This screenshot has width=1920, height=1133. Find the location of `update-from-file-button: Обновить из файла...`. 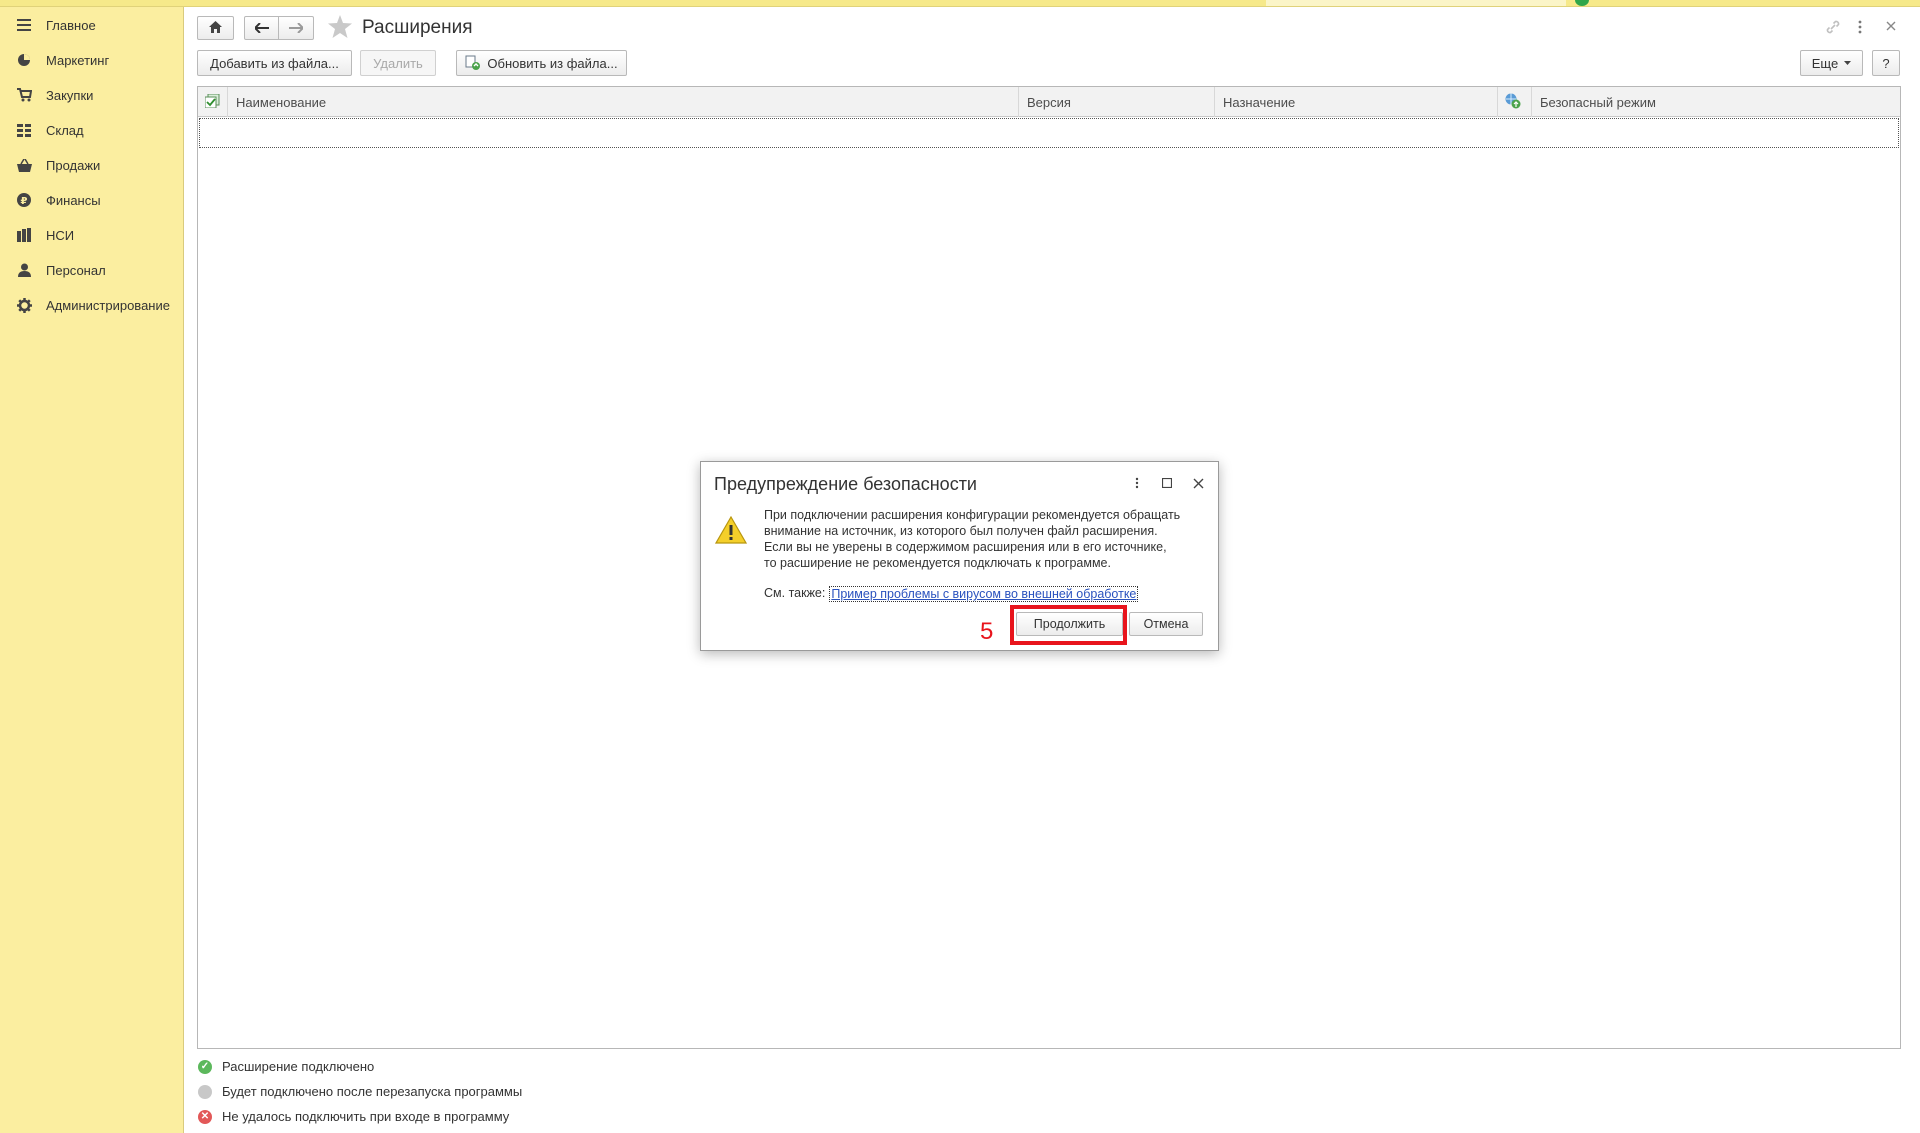

update-from-file-button: Обновить из файла... is located at coordinates (541, 63).